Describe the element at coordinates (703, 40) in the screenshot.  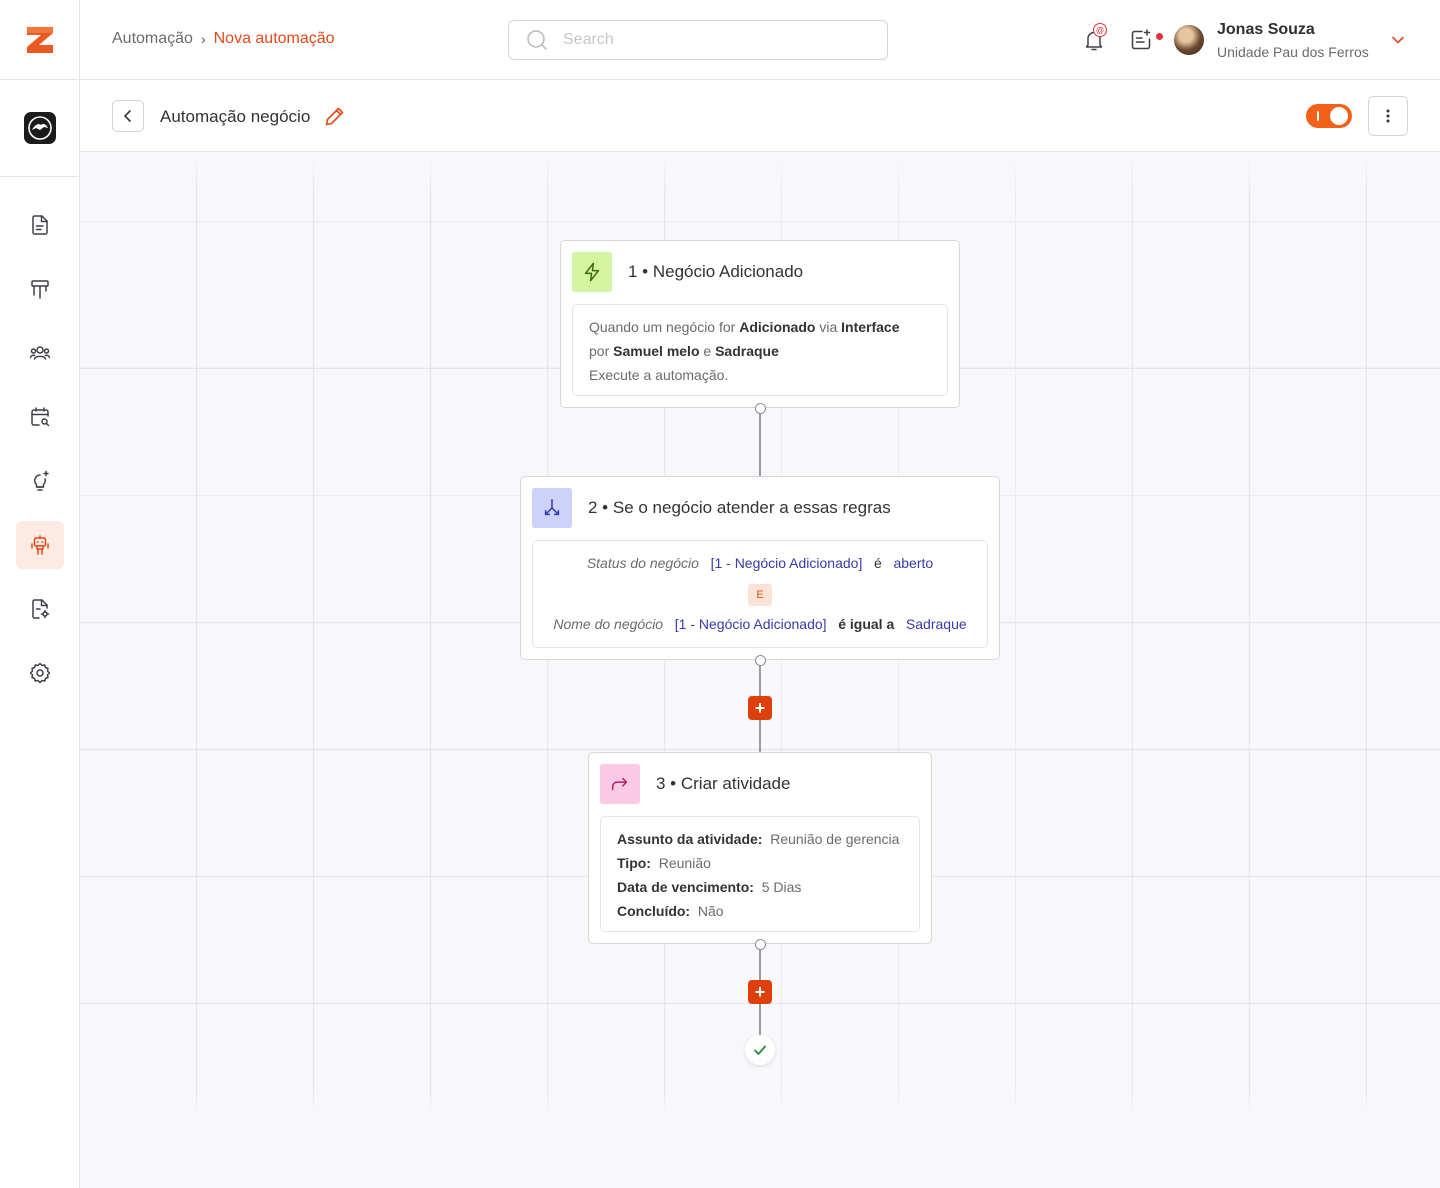
I see `search-input` at that location.